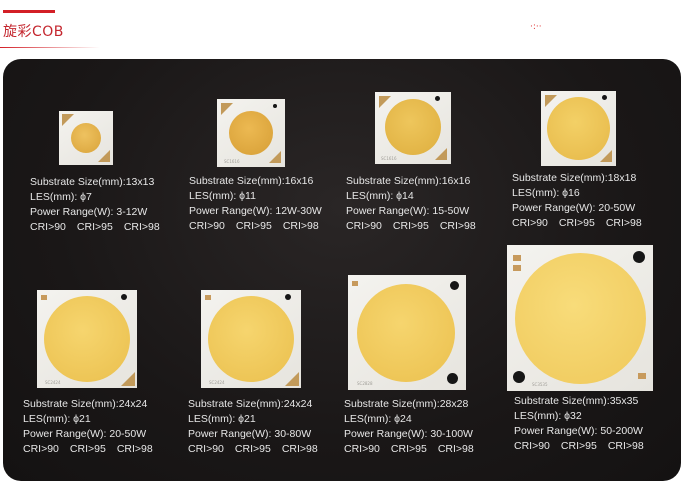 This screenshot has height=498, width=699. I want to click on cob-chip-16x16-a: SC1616, so click(251, 133).